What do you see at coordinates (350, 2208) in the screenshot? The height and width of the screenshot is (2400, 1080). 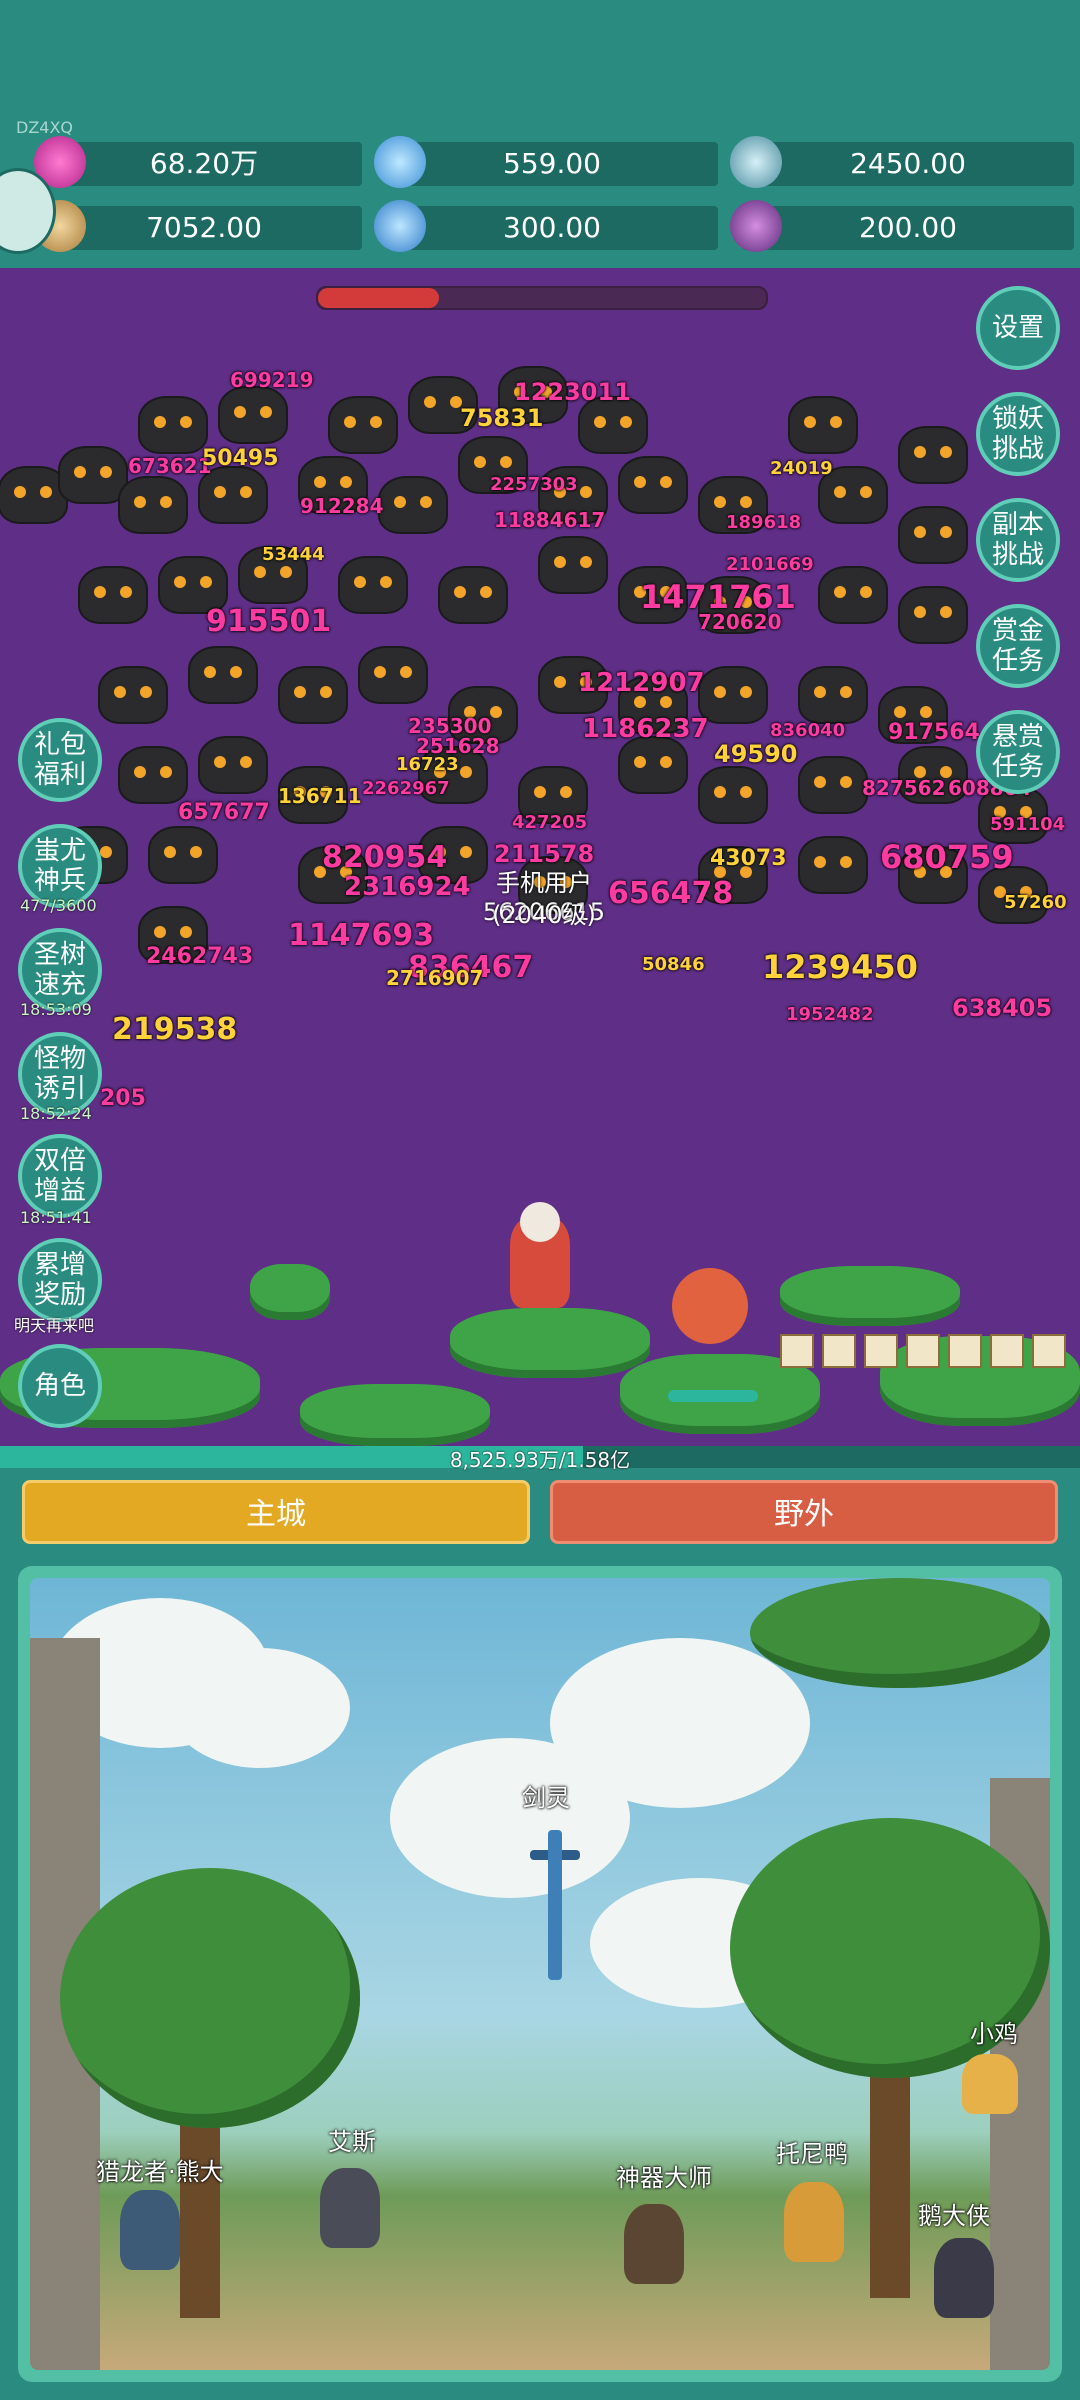 I see `ais-npc` at bounding box center [350, 2208].